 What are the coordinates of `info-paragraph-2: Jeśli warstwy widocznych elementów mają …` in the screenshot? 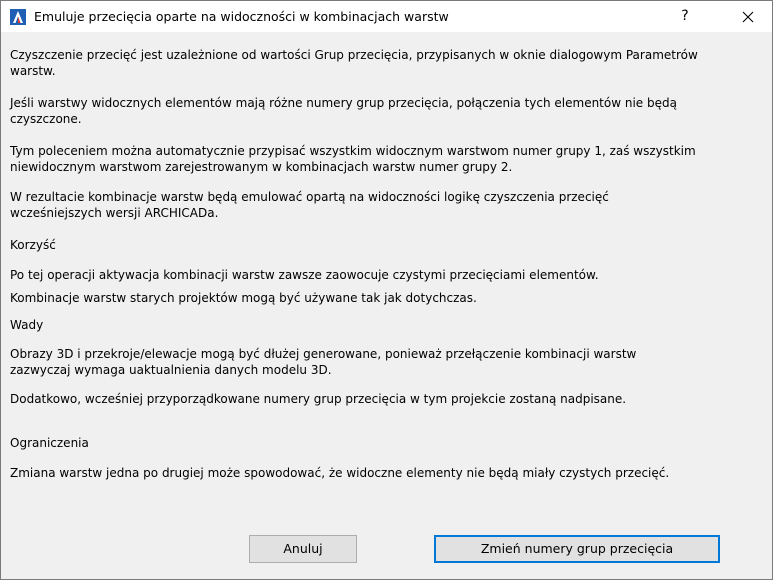 It's located at (343, 111).